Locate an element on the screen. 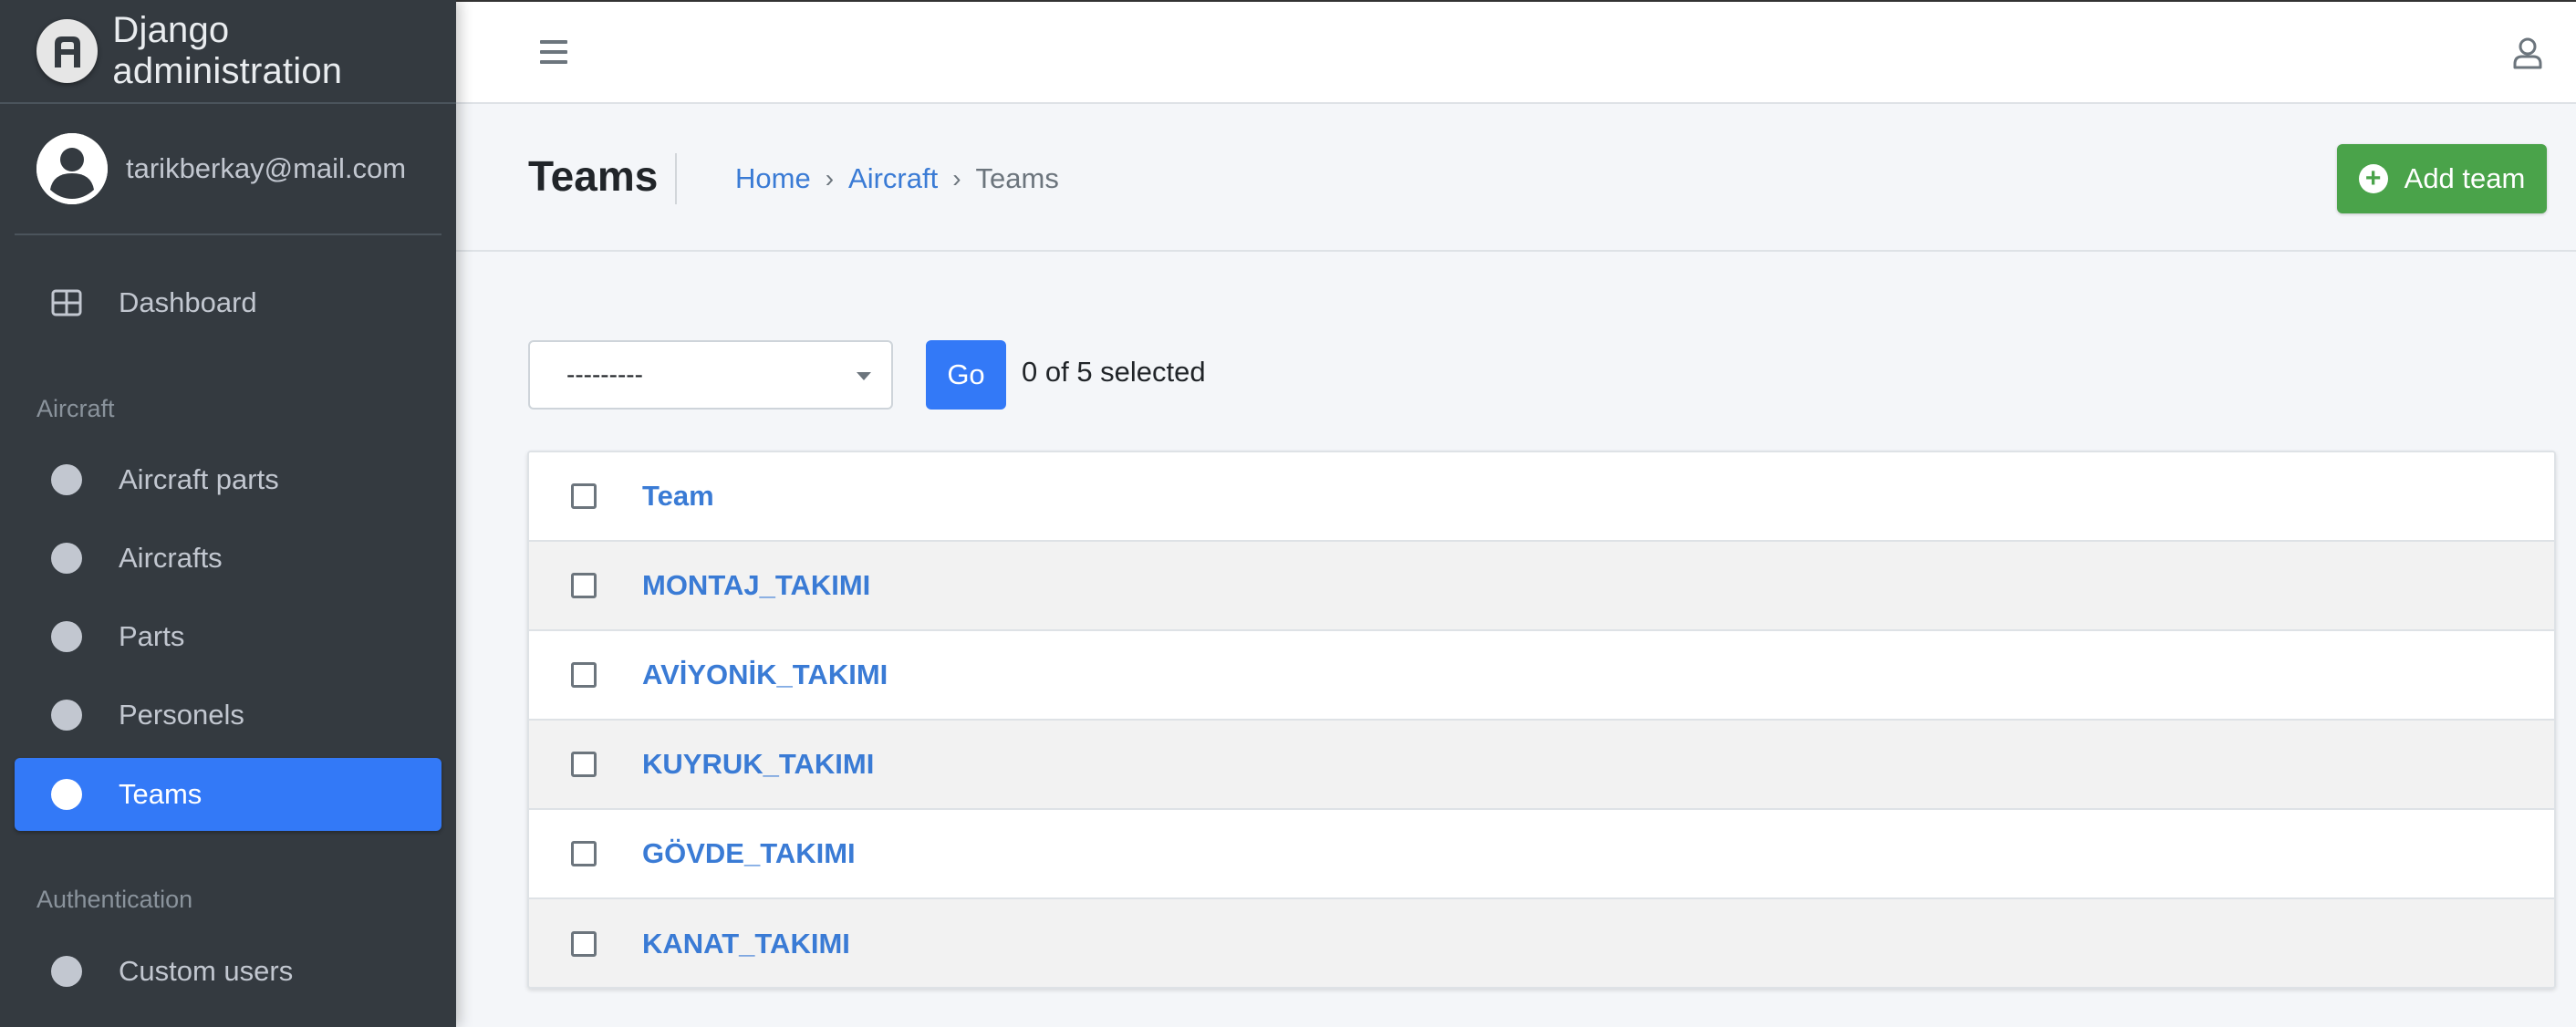  table-row: MONTAJ_TAKIMI is located at coordinates (1541, 586).